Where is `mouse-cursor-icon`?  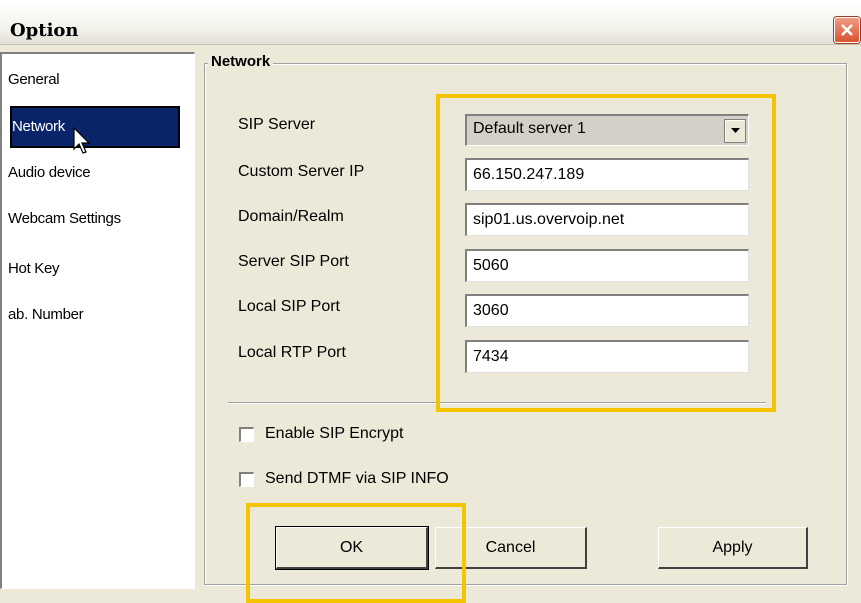
mouse-cursor-icon is located at coordinates (82, 140).